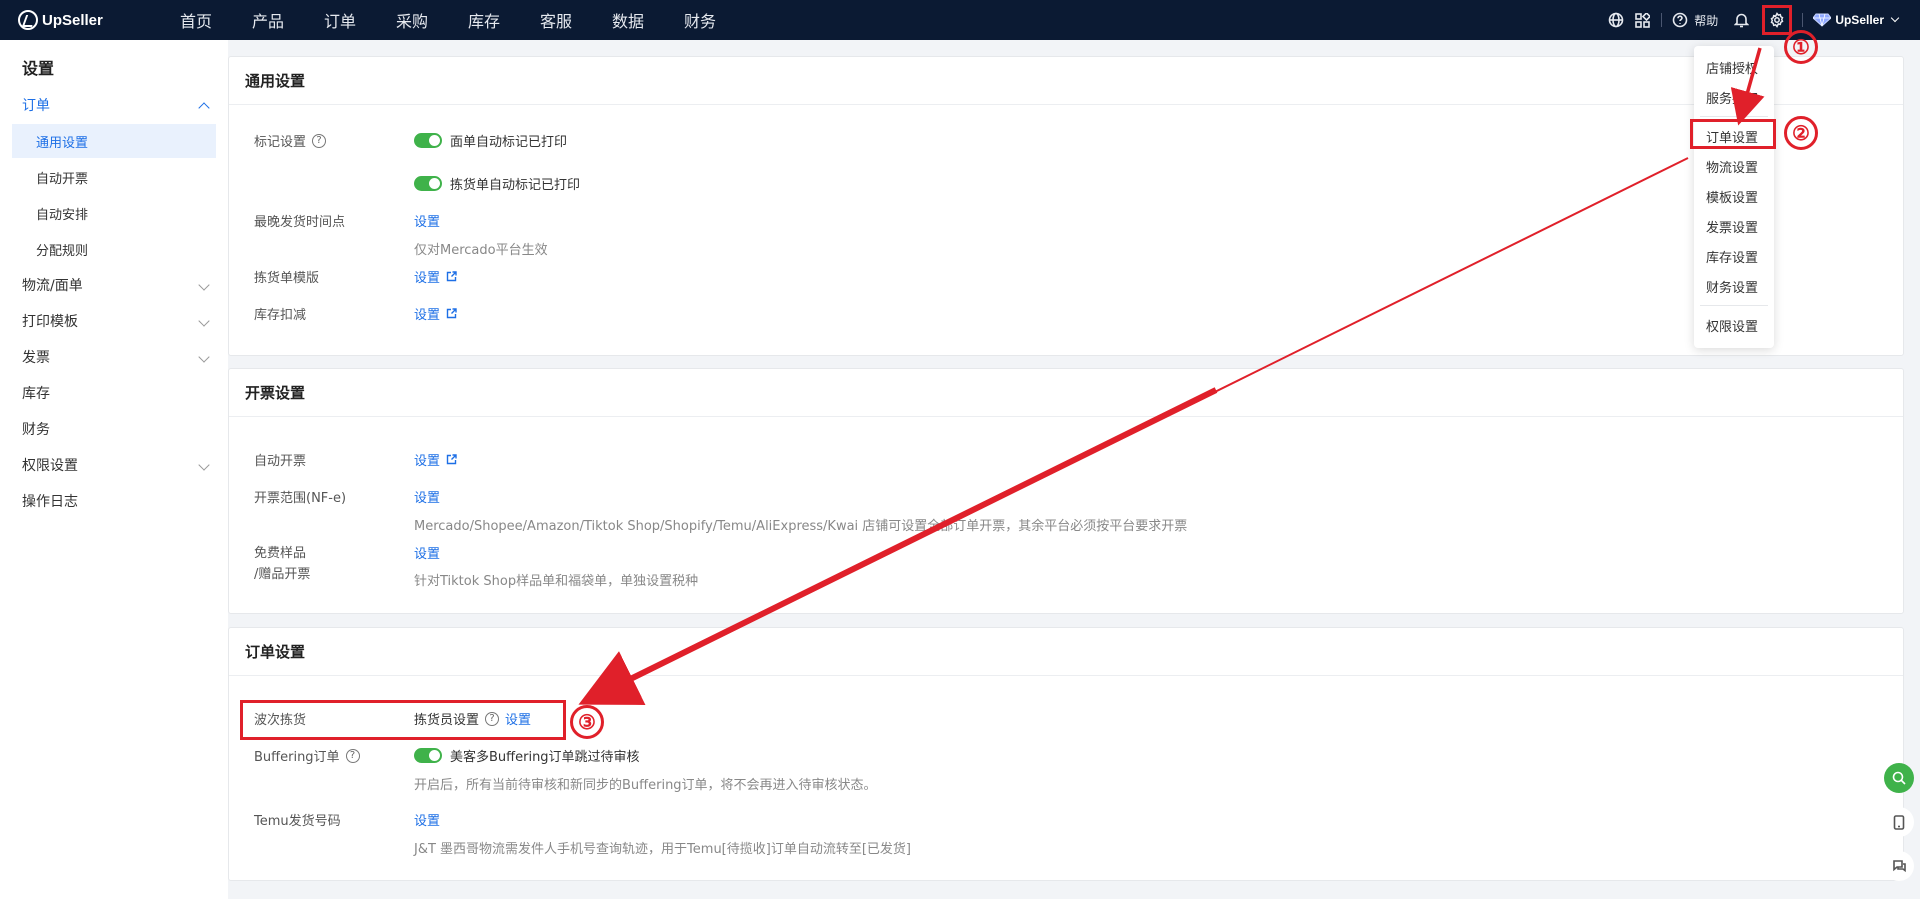 The image size is (1920, 899). I want to click on toggle-row-waybill: 面单自动标记已打印, so click(490, 140).